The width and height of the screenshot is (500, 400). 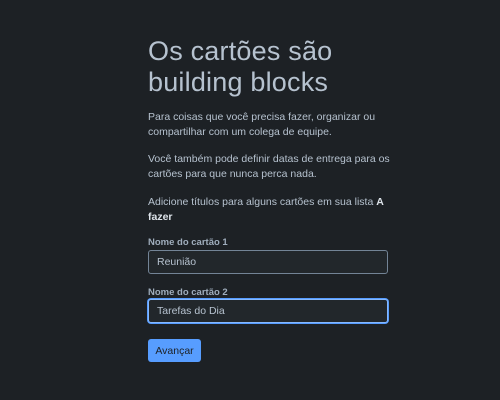 What do you see at coordinates (174, 350) in the screenshot?
I see `next-button: Avançar` at bounding box center [174, 350].